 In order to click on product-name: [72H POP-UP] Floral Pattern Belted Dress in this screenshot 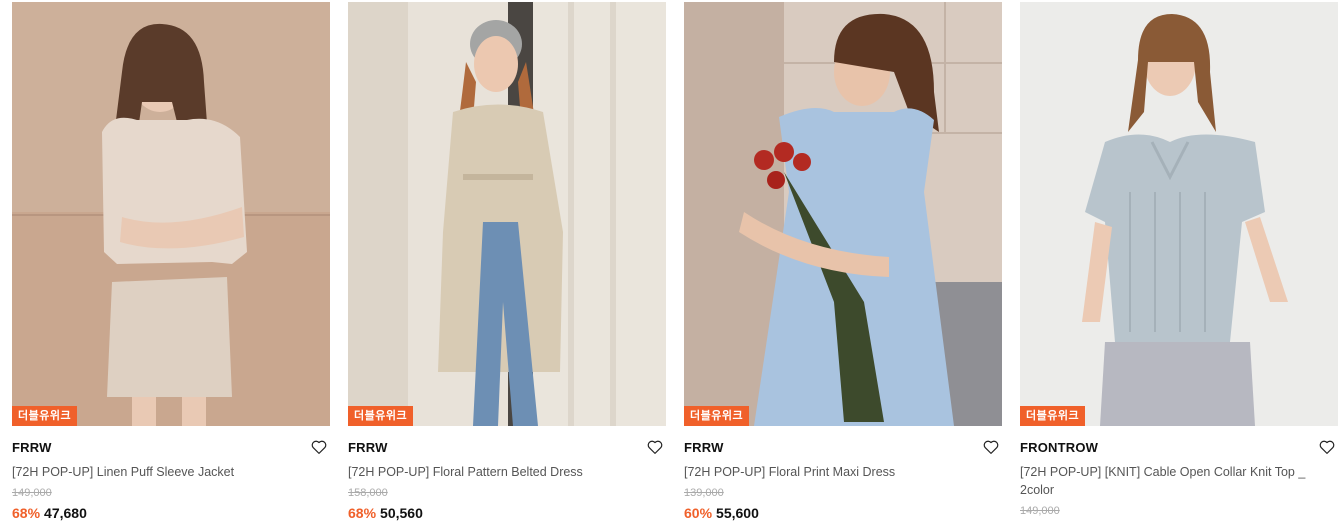, I will do `click(493, 472)`.